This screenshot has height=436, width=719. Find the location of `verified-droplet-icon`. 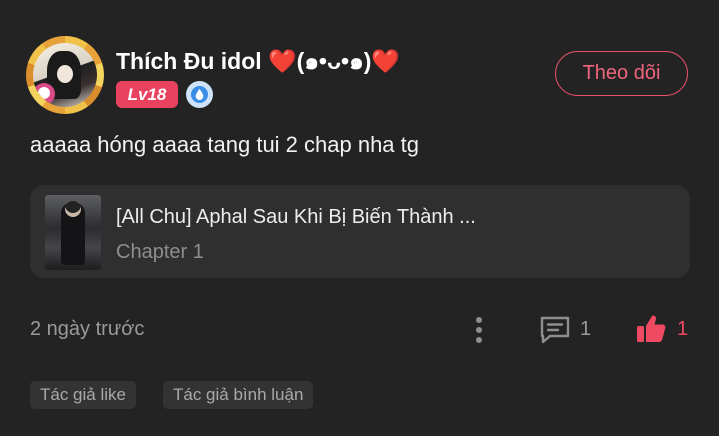

verified-droplet-icon is located at coordinates (199, 94).